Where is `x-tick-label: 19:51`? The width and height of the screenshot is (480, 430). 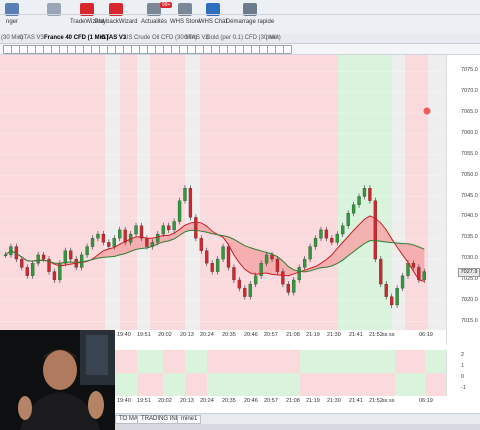
x-tick-label: 19:51 is located at coordinates (144, 335).